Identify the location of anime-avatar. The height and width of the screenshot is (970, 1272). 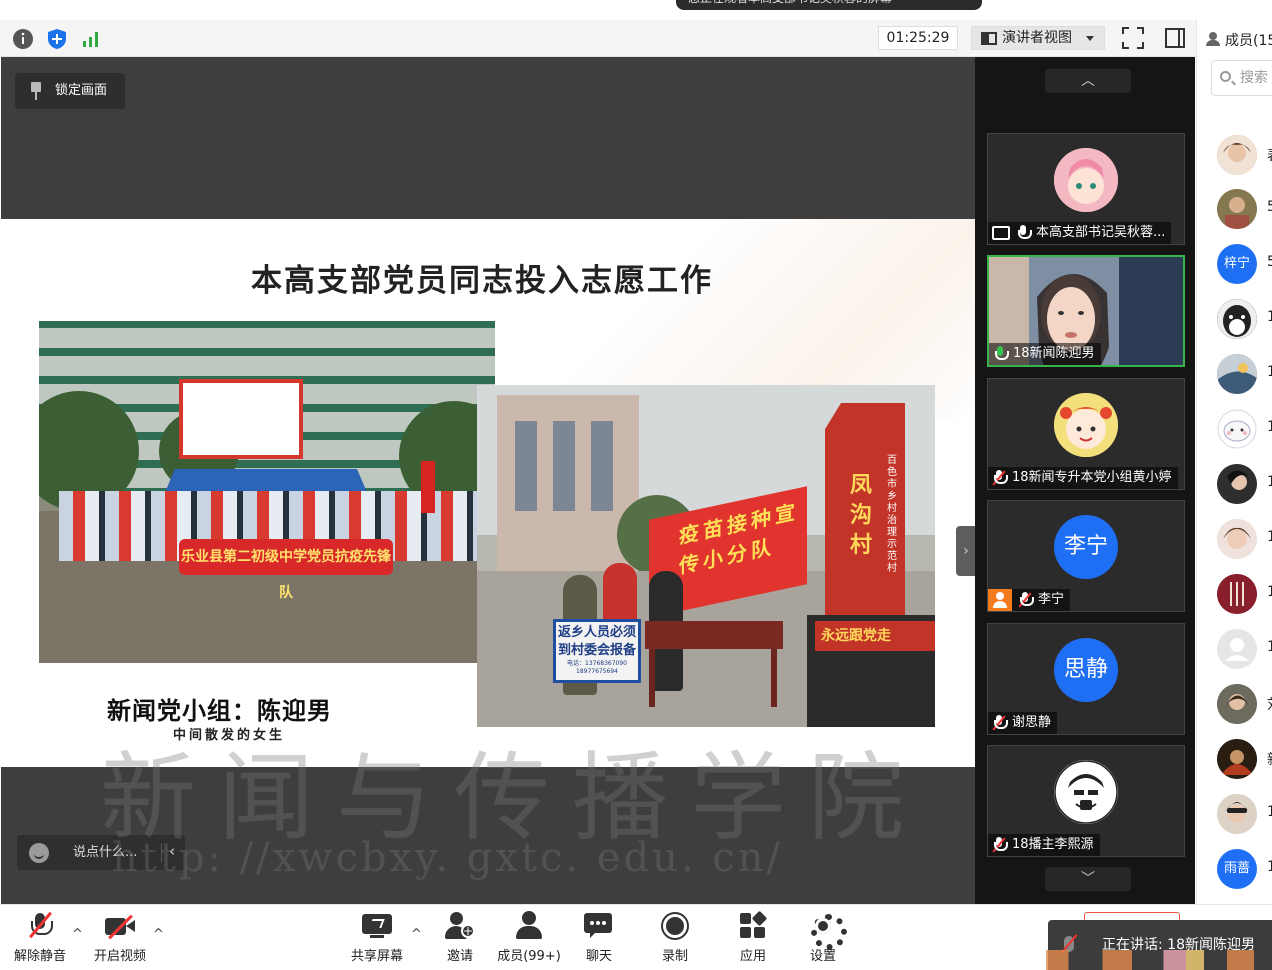
(1086, 180).